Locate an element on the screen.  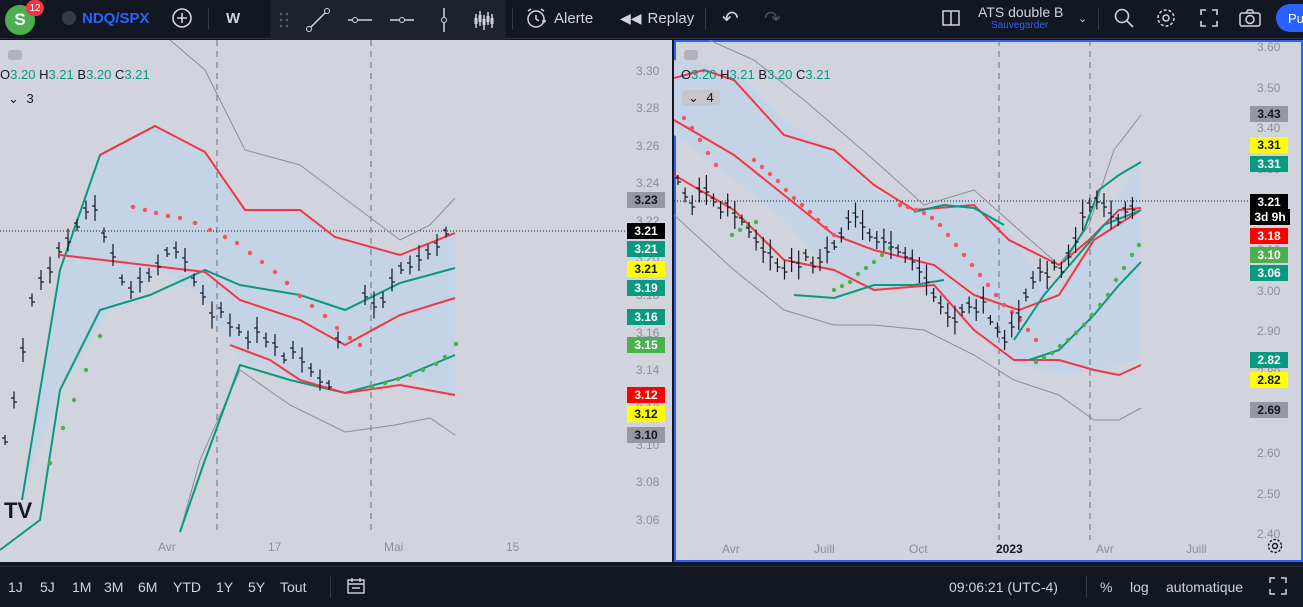
ohlc-close: 3.21 is located at coordinates (818, 74).